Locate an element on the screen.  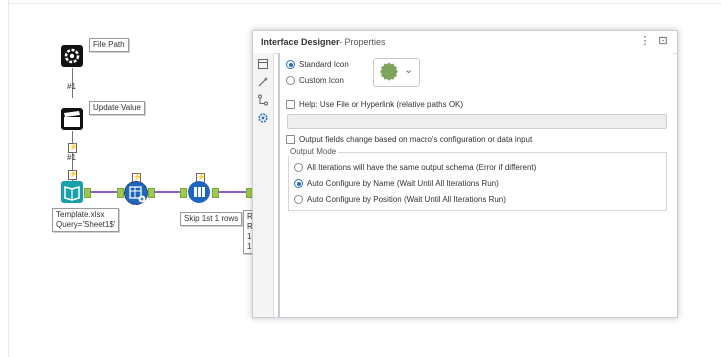
skip-rows-label: Skip 1st 1 rows is located at coordinates (211, 219).